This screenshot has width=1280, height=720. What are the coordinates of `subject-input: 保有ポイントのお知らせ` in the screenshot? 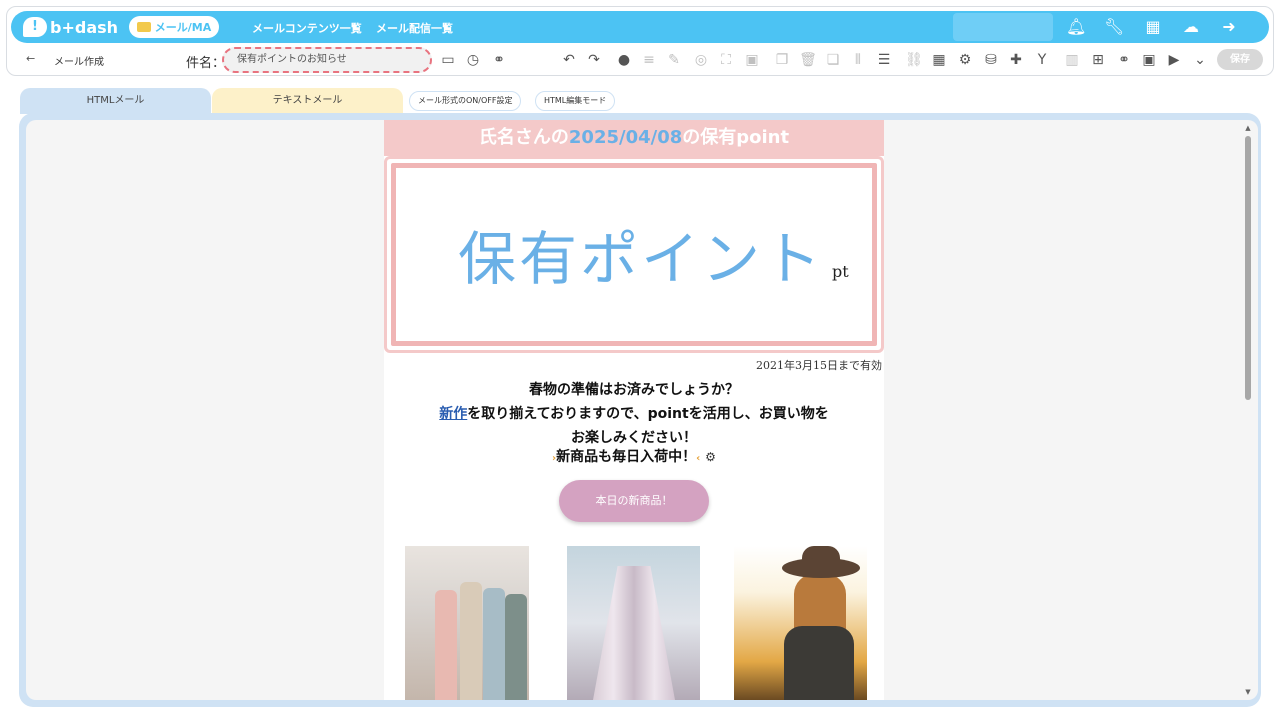 It's located at (327, 60).